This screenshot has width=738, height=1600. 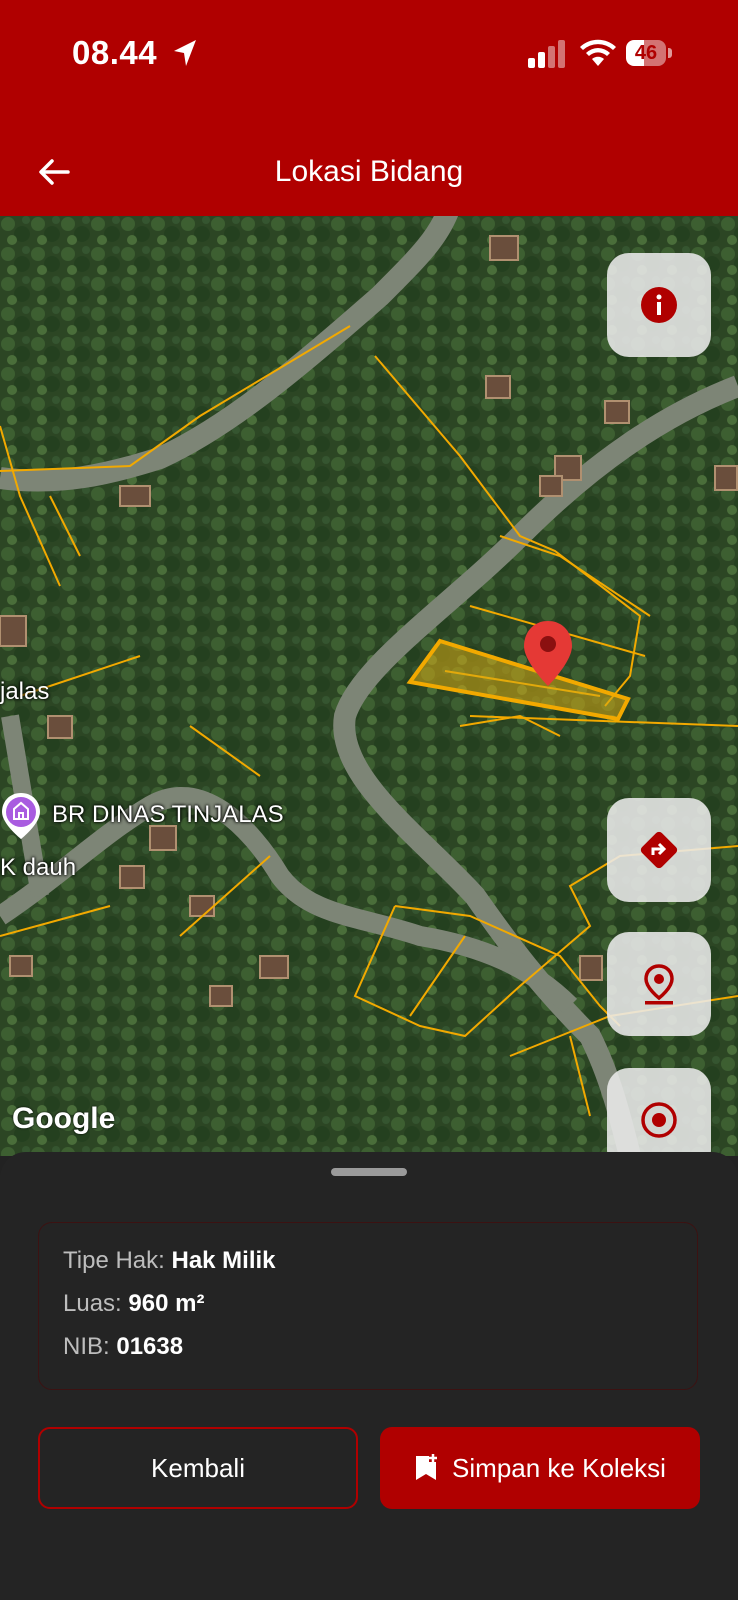 I want to click on info-button, so click(x=659, y=305).